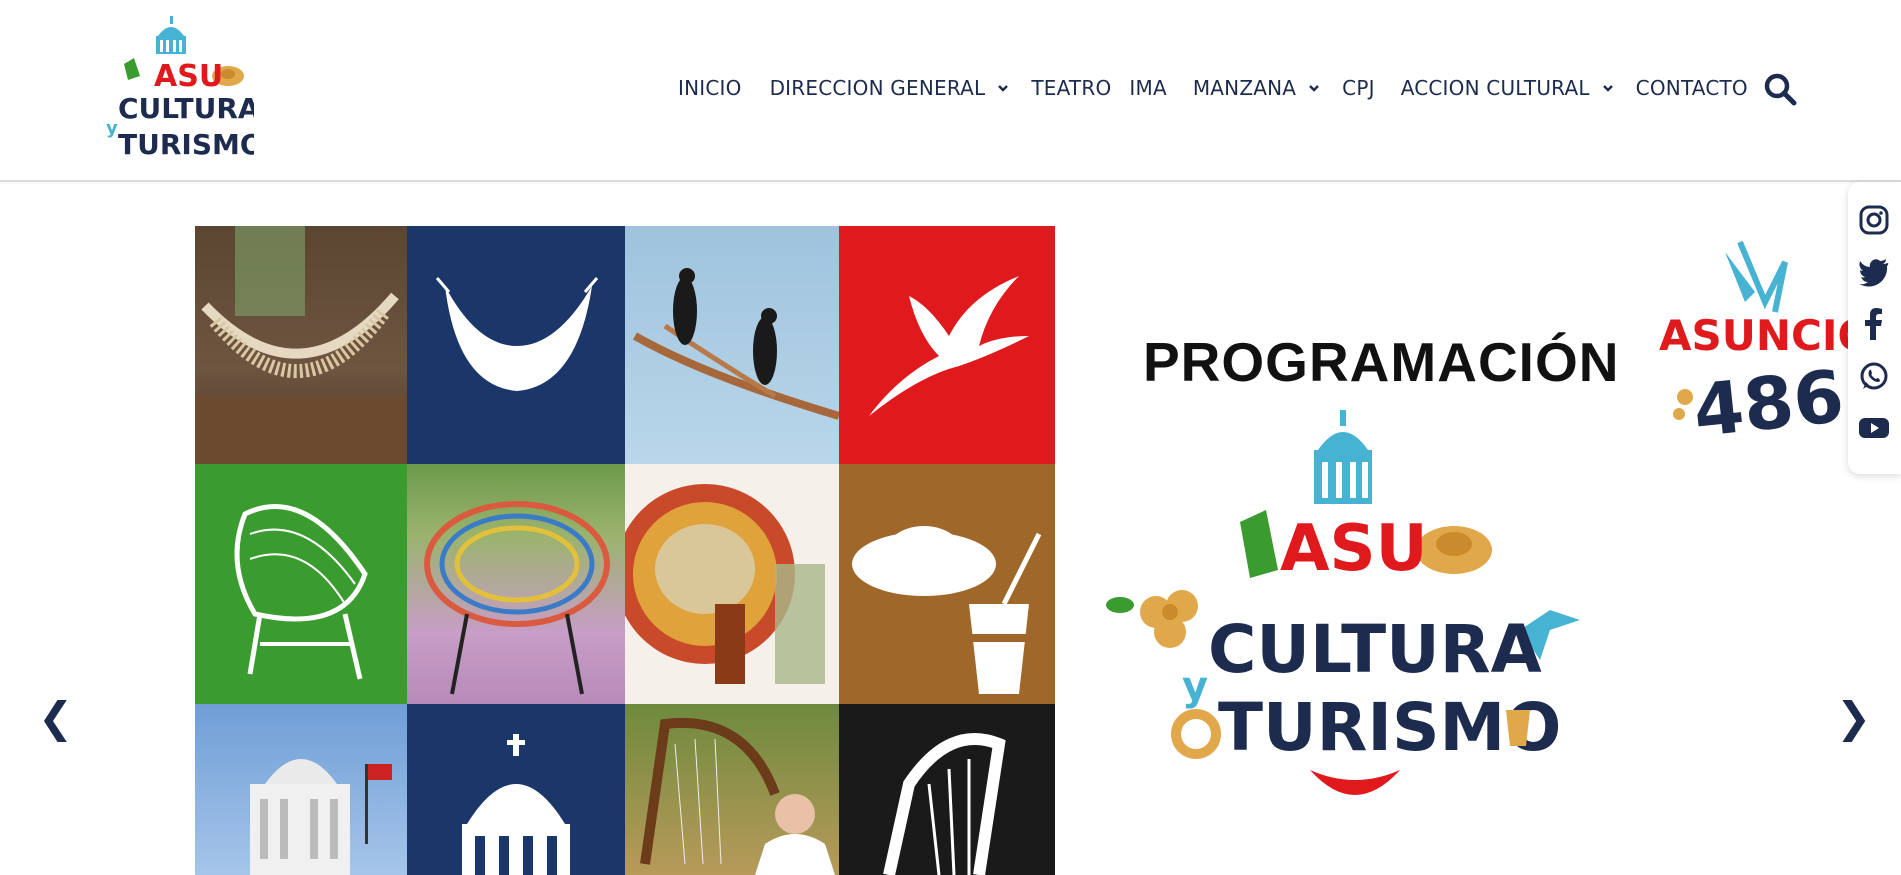  Describe the element at coordinates (301, 345) in the screenshot. I see `hammock-photo` at that location.